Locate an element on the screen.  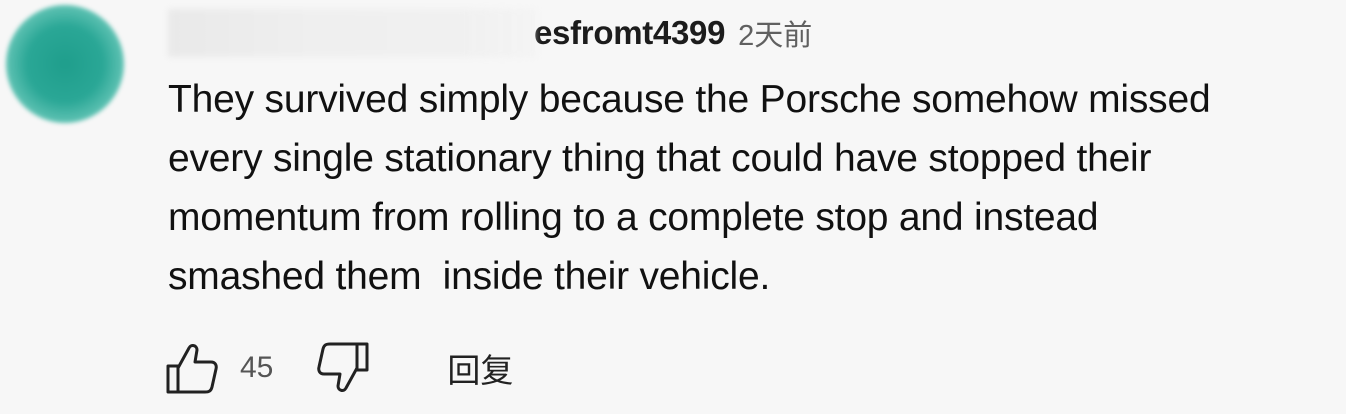
like-count: 45 is located at coordinates (257, 367).